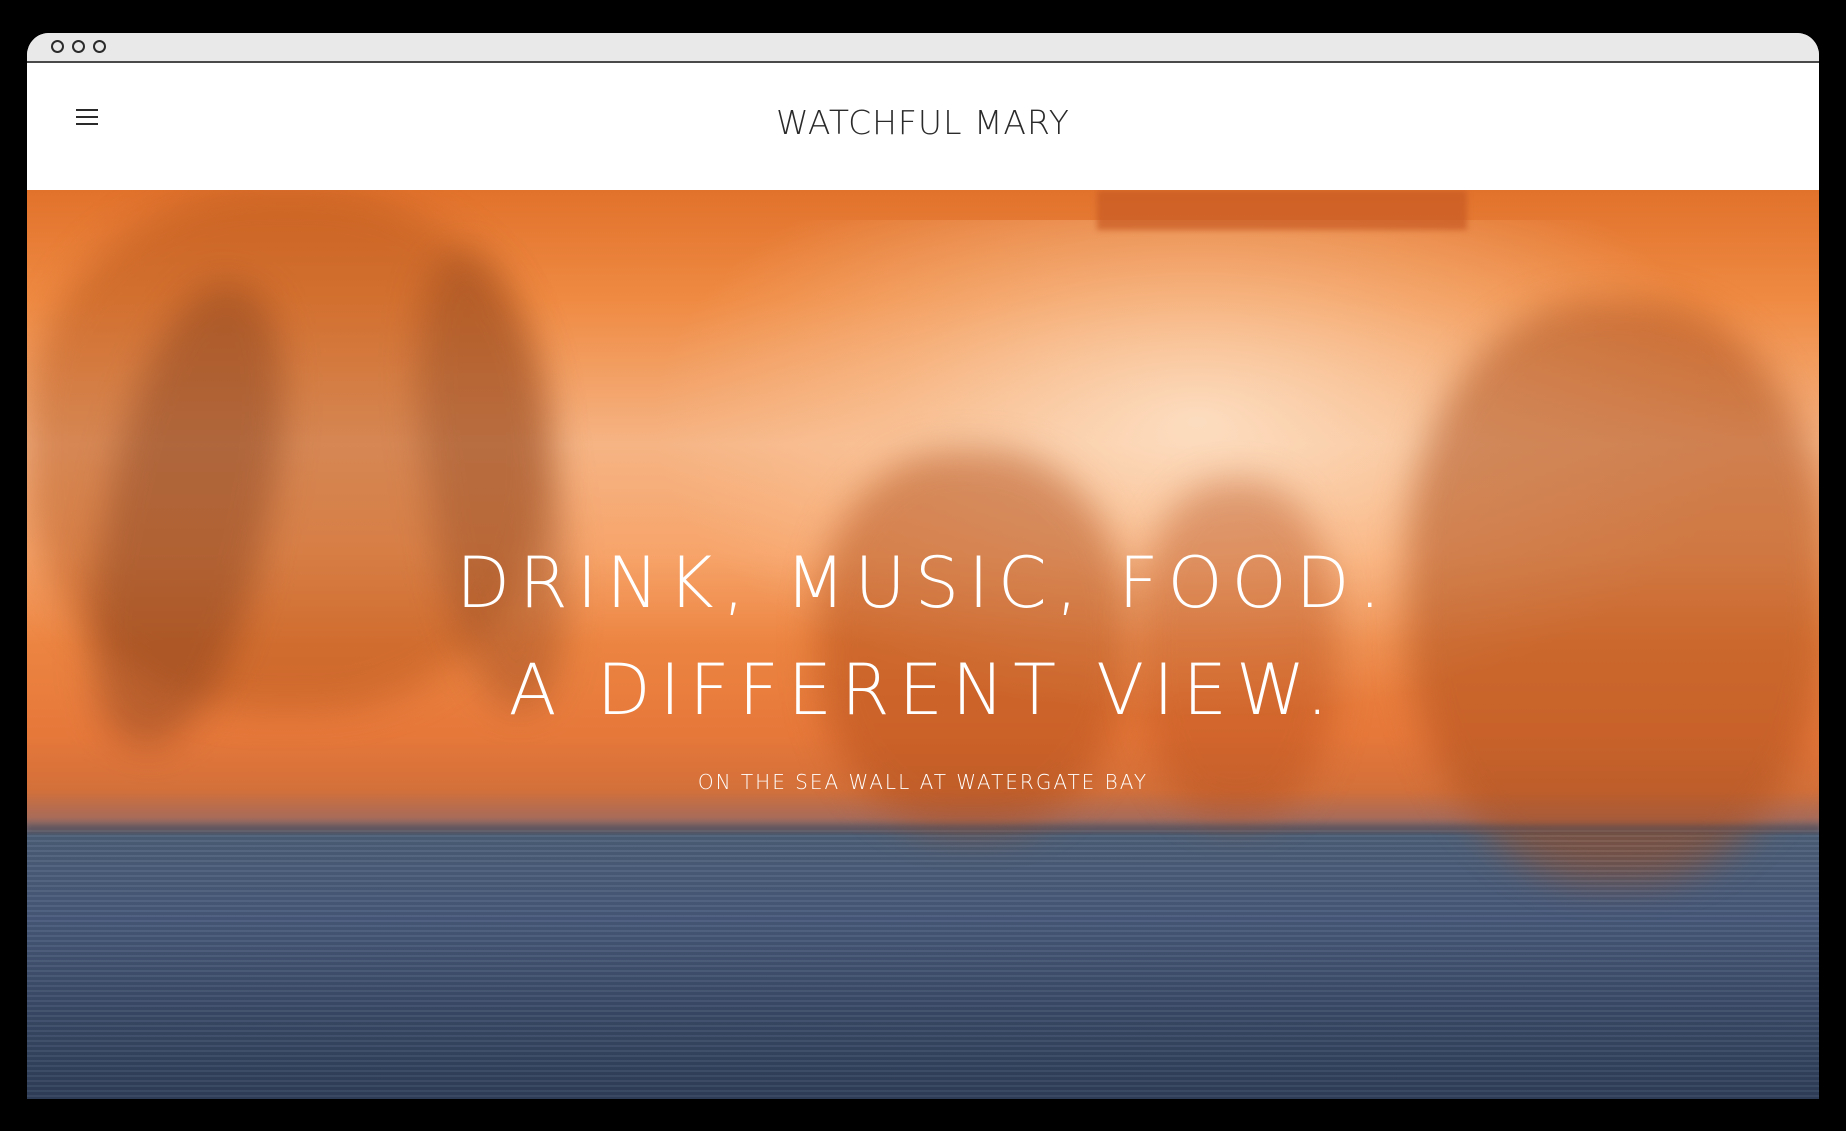 This screenshot has width=1846, height=1131. What do you see at coordinates (923, 122) in the screenshot?
I see `site-title: WATCHFUL MARY` at bounding box center [923, 122].